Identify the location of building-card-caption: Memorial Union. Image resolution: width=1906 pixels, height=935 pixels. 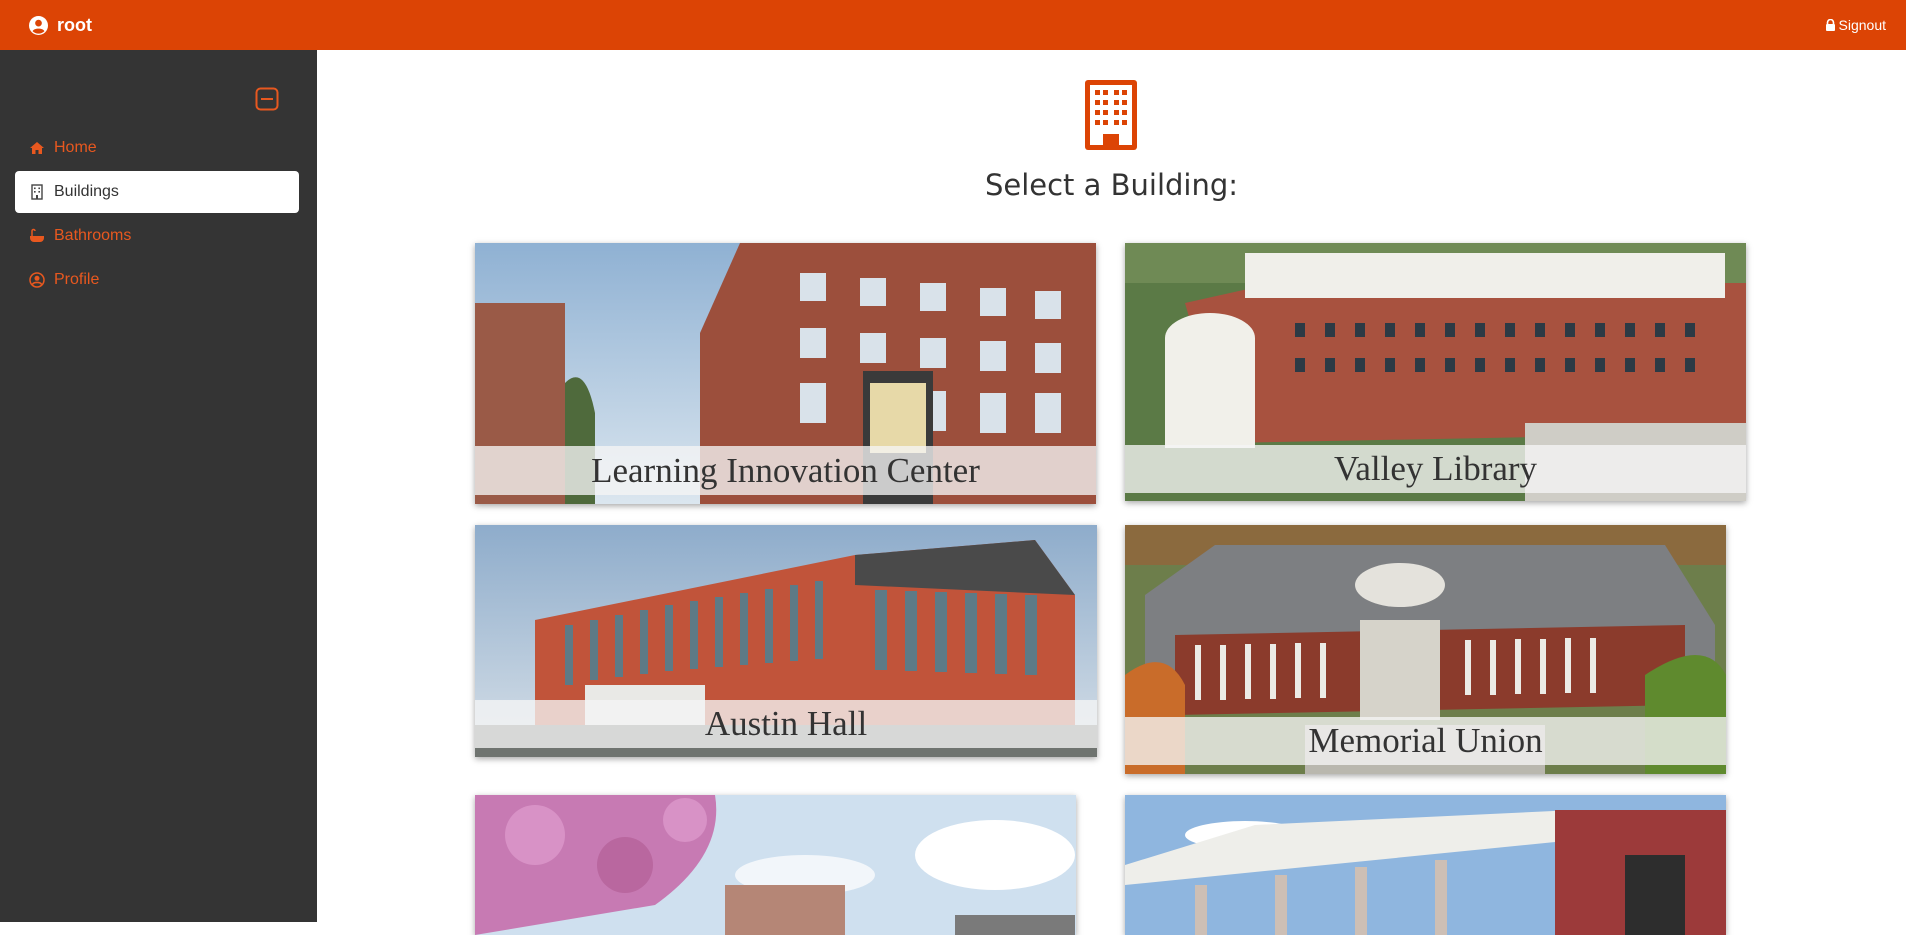
(1425, 741).